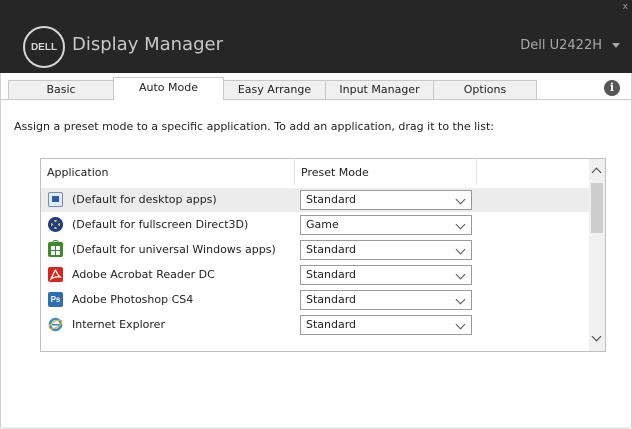 The width and height of the screenshot is (632, 429). Describe the element at coordinates (597, 208) in the screenshot. I see `scroll-thumb` at that location.